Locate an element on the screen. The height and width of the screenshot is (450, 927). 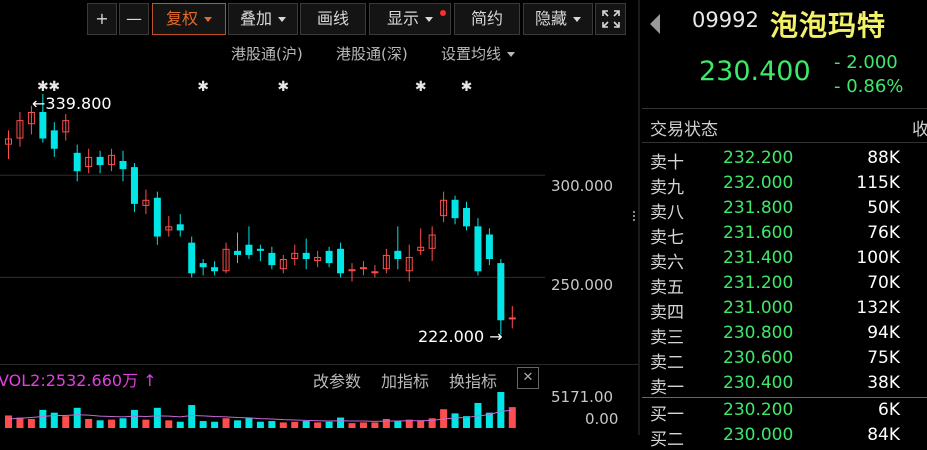
order-level-label: 卖三 is located at coordinates (667, 338).